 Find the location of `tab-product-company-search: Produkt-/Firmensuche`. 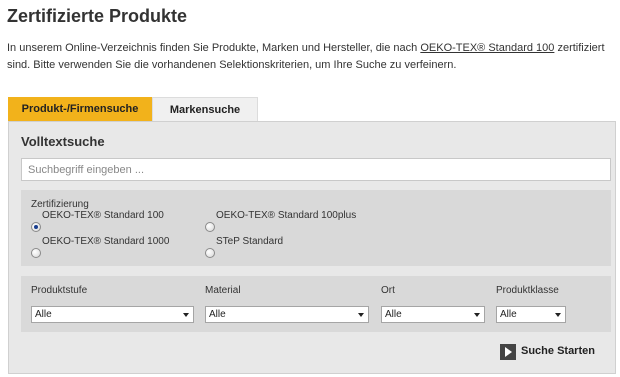

tab-product-company-search: Produkt-/Firmensuche is located at coordinates (80, 109).